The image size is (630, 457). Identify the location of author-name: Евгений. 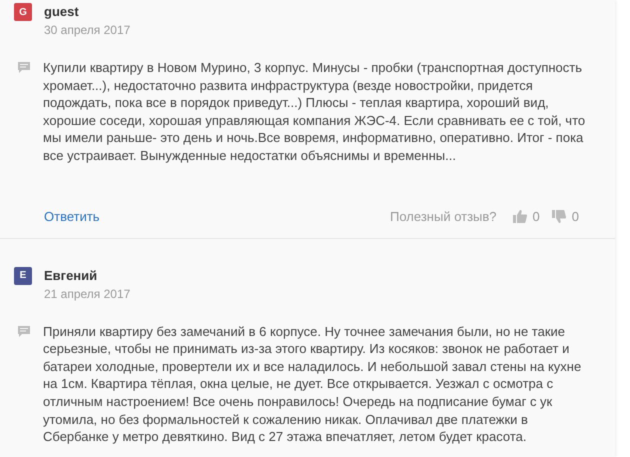
(71, 275).